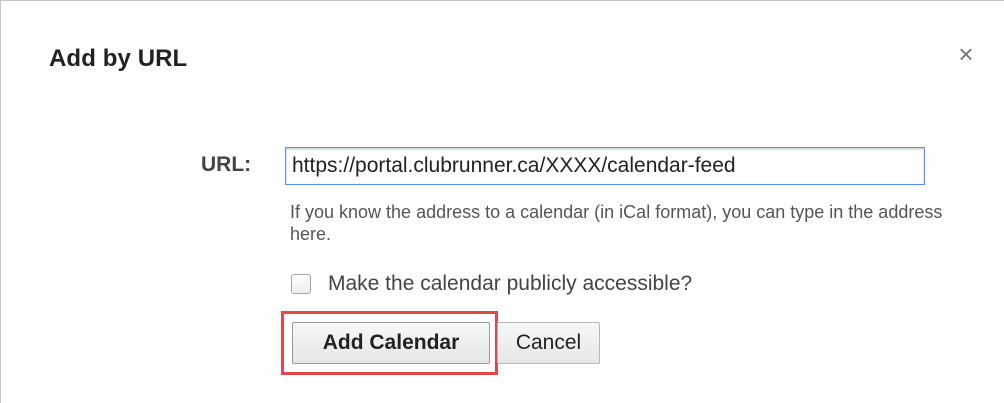  What do you see at coordinates (605, 166) in the screenshot?
I see `url-input` at bounding box center [605, 166].